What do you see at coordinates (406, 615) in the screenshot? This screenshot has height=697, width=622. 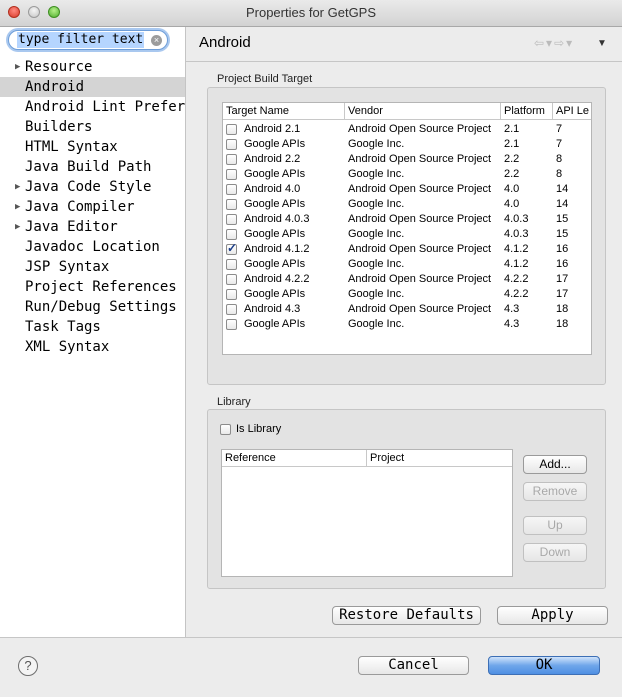 I see `restore-defaults-button: Restore Defaults` at bounding box center [406, 615].